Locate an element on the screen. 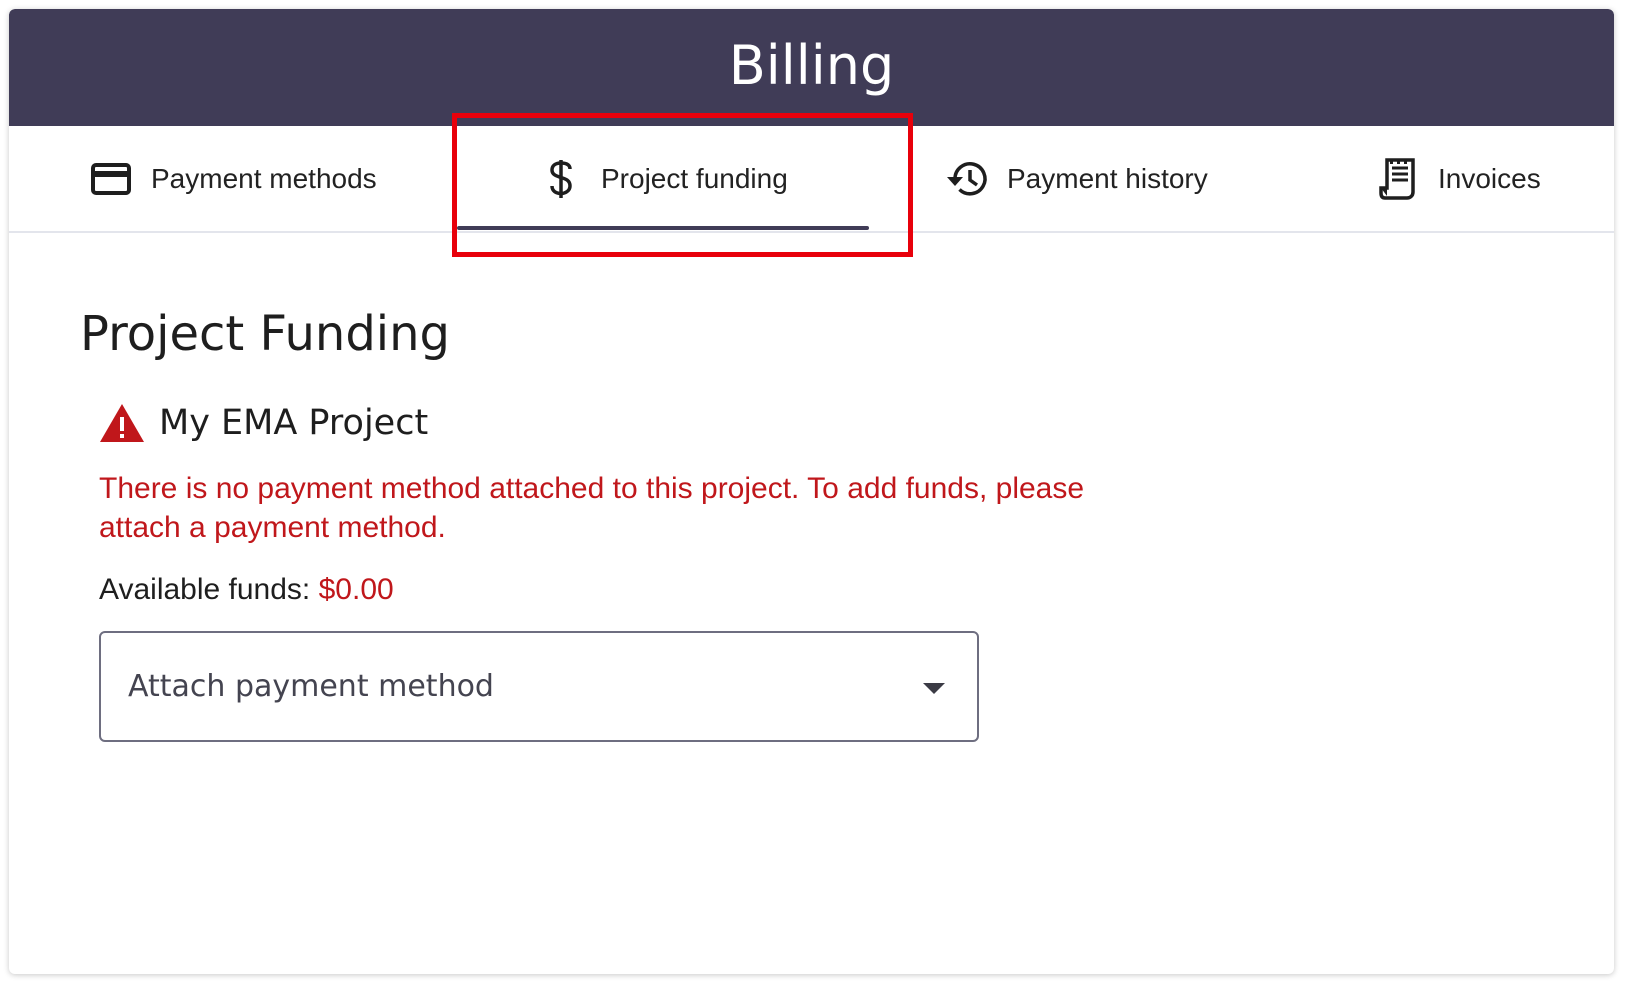  project-name: My EMA Project is located at coordinates (294, 423).